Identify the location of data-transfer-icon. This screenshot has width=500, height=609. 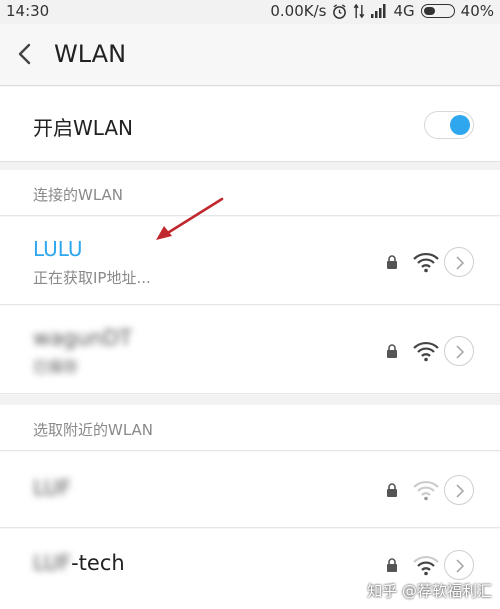
(359, 10).